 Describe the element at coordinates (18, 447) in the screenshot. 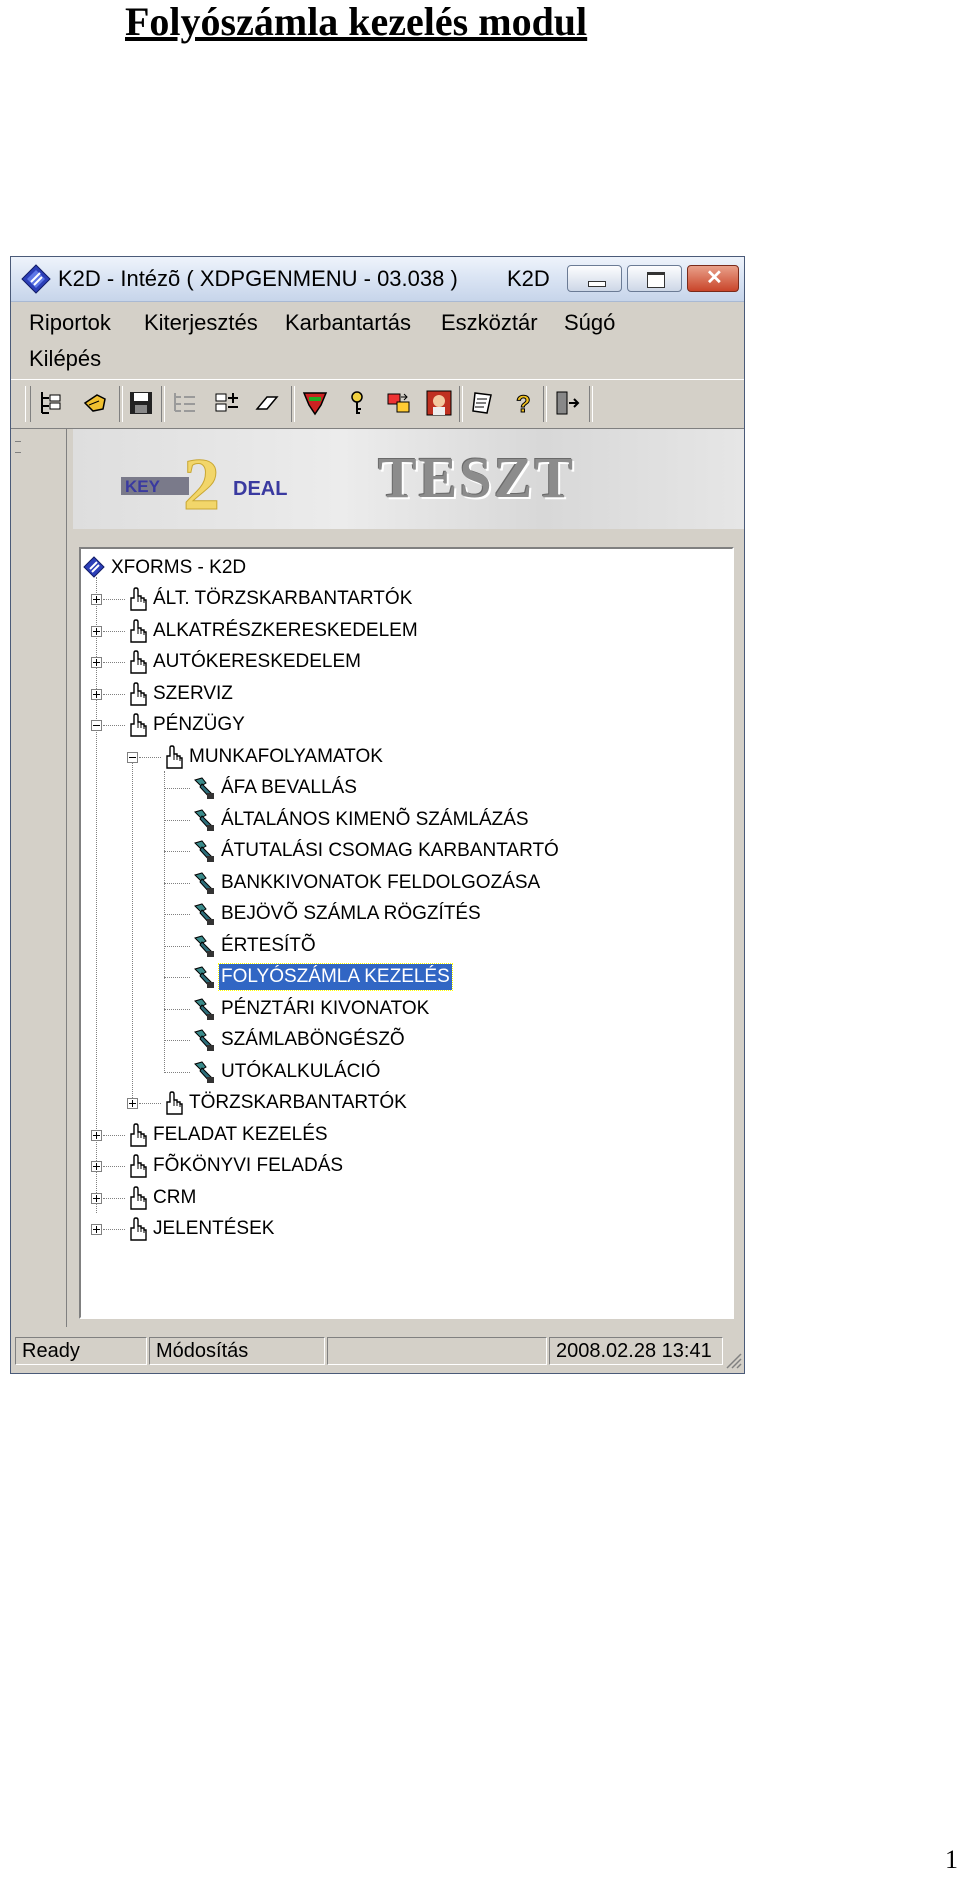

I see `splitter-marks` at that location.